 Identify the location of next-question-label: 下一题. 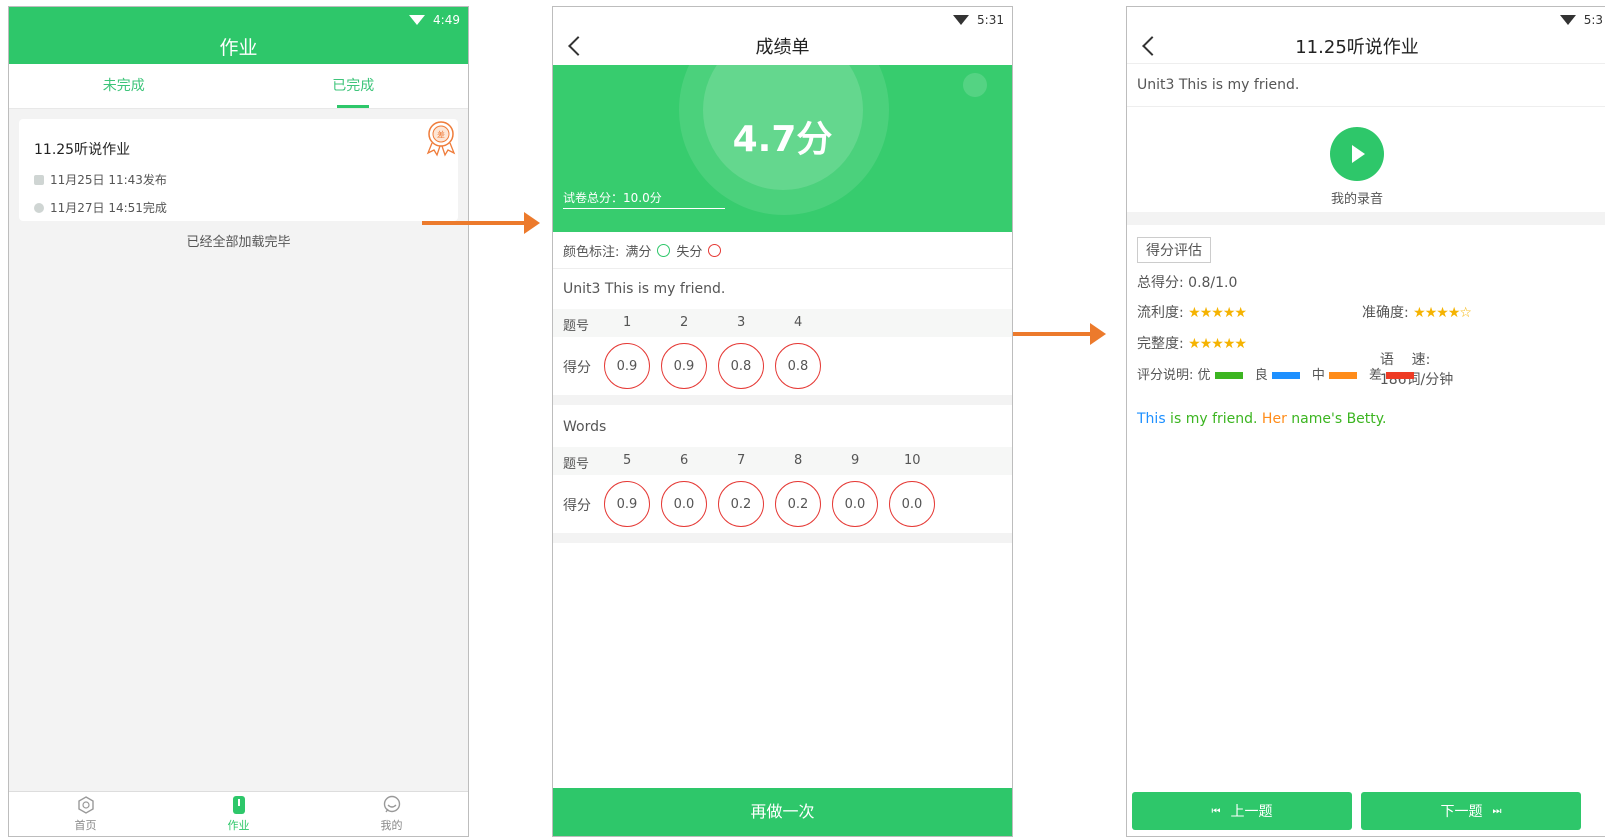
(1461, 812).